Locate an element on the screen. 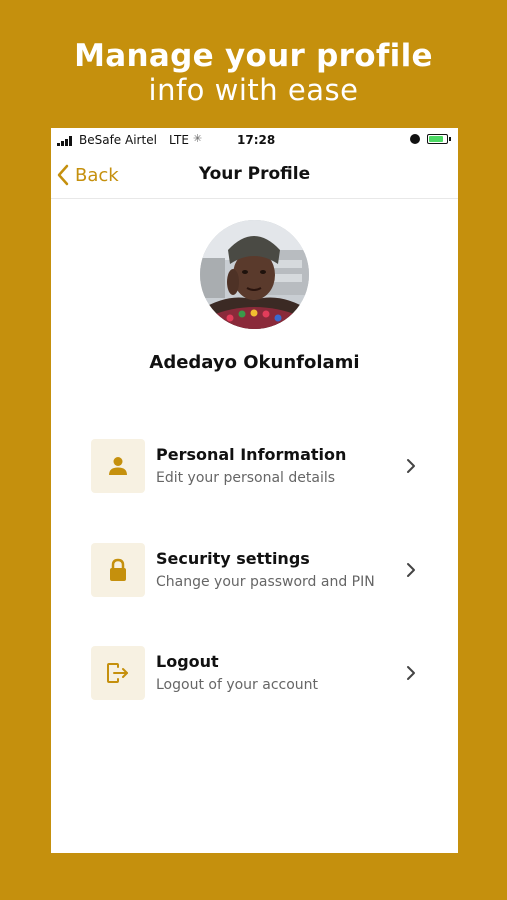 This screenshot has height=900, width=507. nav-bar: Back Your Profile is located at coordinates (254, 175).